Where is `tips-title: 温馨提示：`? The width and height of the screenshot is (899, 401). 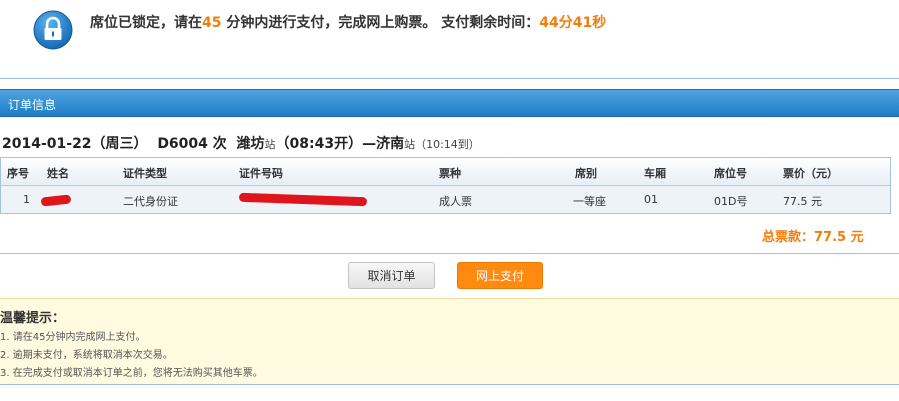 tips-title: 温馨提示： is located at coordinates (33, 318).